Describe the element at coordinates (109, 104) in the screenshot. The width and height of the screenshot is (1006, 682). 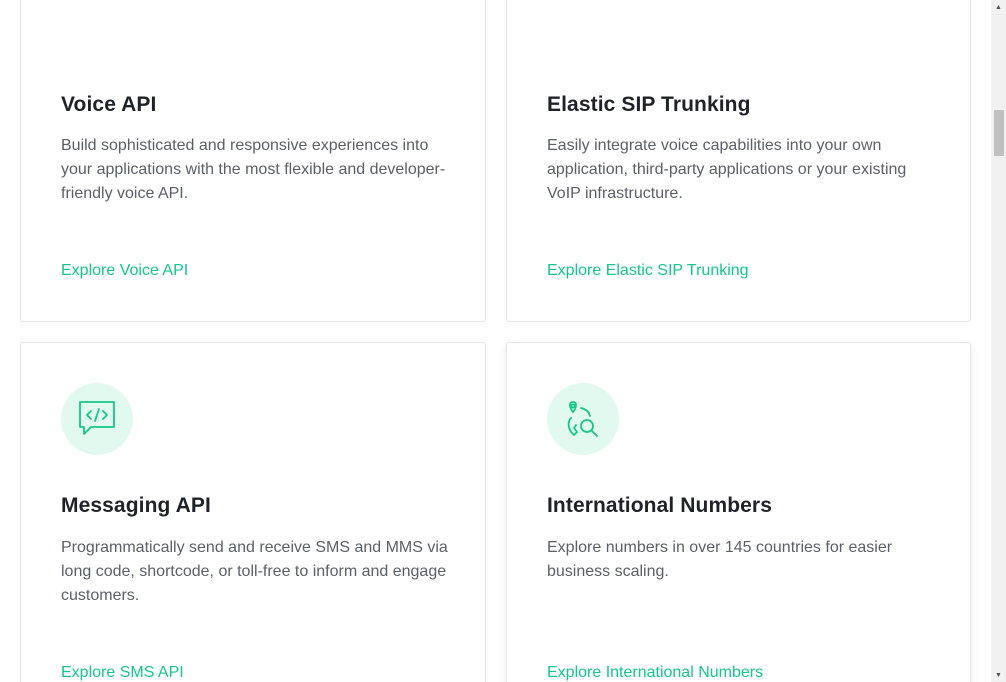
I see `card-title: Voice API` at that location.